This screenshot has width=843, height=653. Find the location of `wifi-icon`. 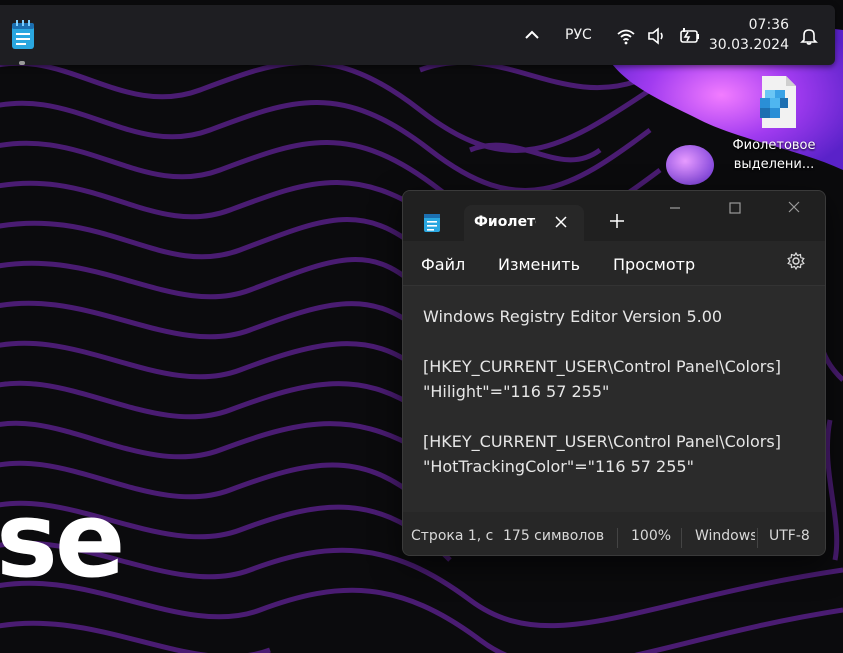

wifi-icon is located at coordinates (626, 36).